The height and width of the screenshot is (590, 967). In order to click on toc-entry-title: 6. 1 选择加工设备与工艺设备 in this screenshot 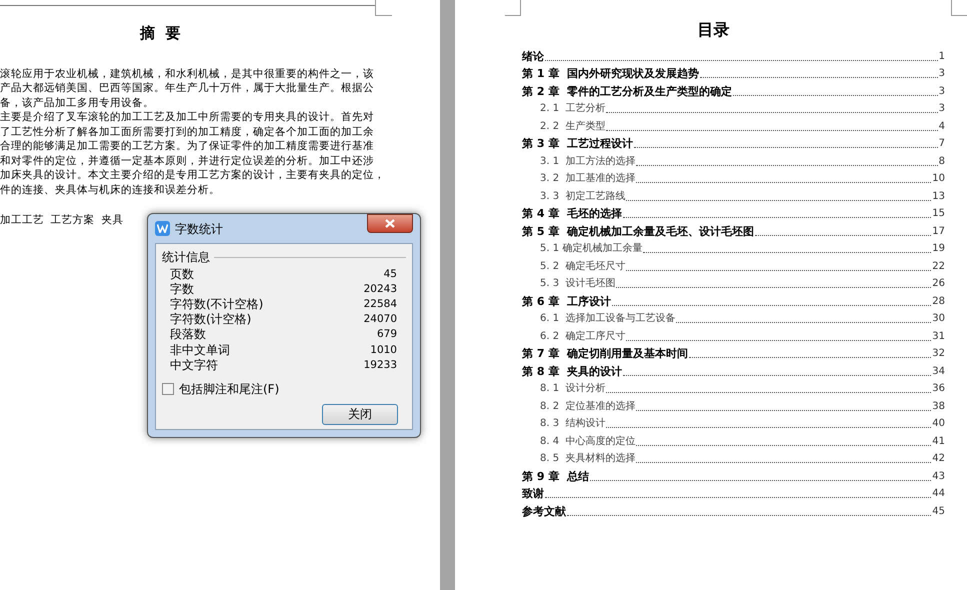, I will do `click(608, 319)`.